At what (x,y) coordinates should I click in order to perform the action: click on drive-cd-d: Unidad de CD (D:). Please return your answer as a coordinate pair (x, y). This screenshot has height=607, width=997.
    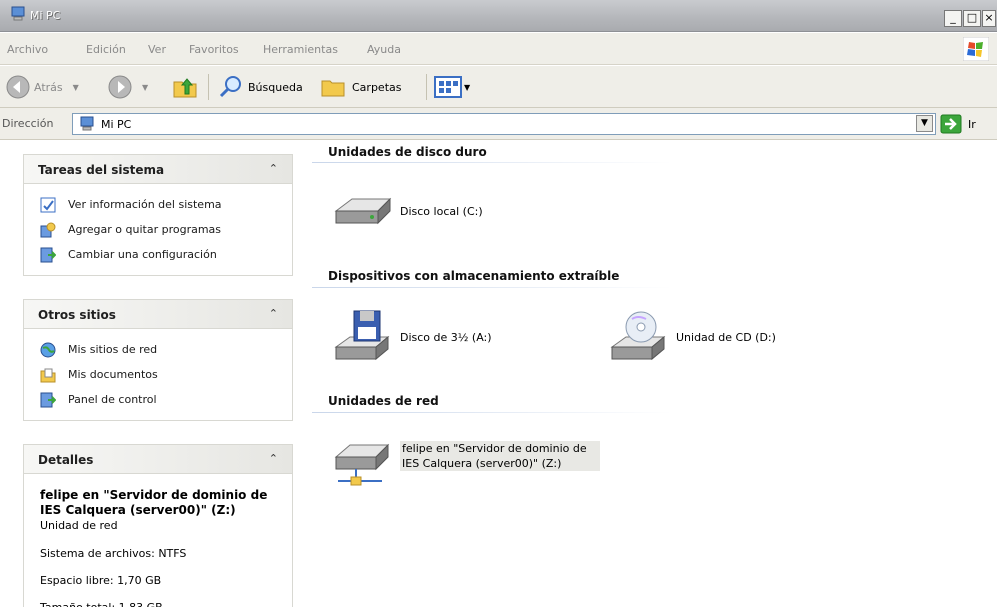
    Looking at the image, I should click on (692, 337).